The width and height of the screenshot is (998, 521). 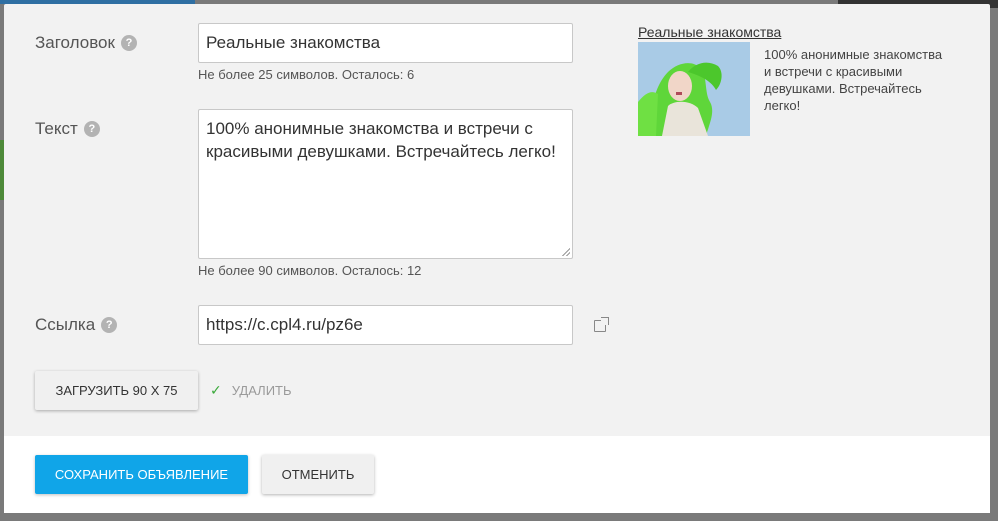 What do you see at coordinates (497, 474) in the screenshot?
I see `modal-footer: СОХРАНИТЬ ОБЪЯВЛЕНИЕ ОТМЕНИТЬ` at bounding box center [497, 474].